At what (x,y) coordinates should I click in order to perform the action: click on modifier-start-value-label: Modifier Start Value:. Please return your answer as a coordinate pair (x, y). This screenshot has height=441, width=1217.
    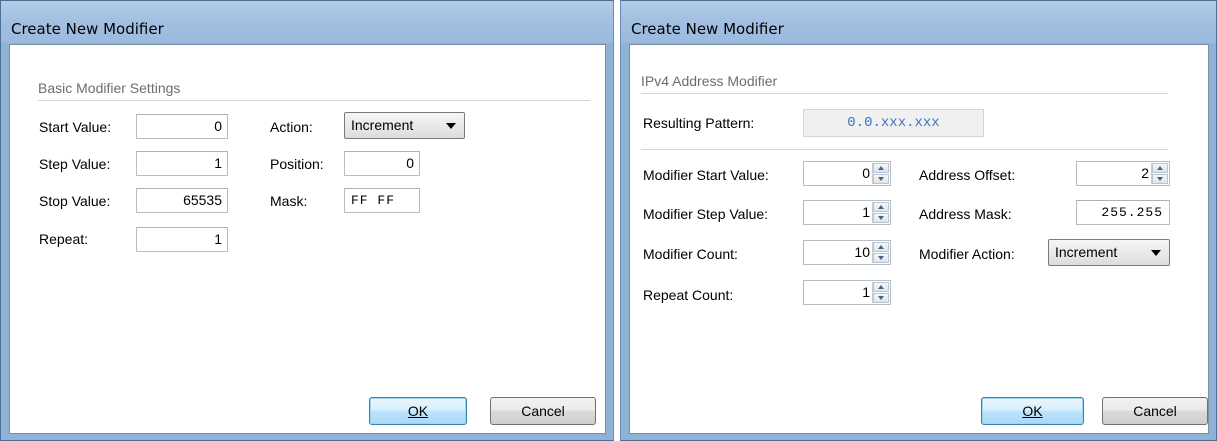
    Looking at the image, I should click on (706, 175).